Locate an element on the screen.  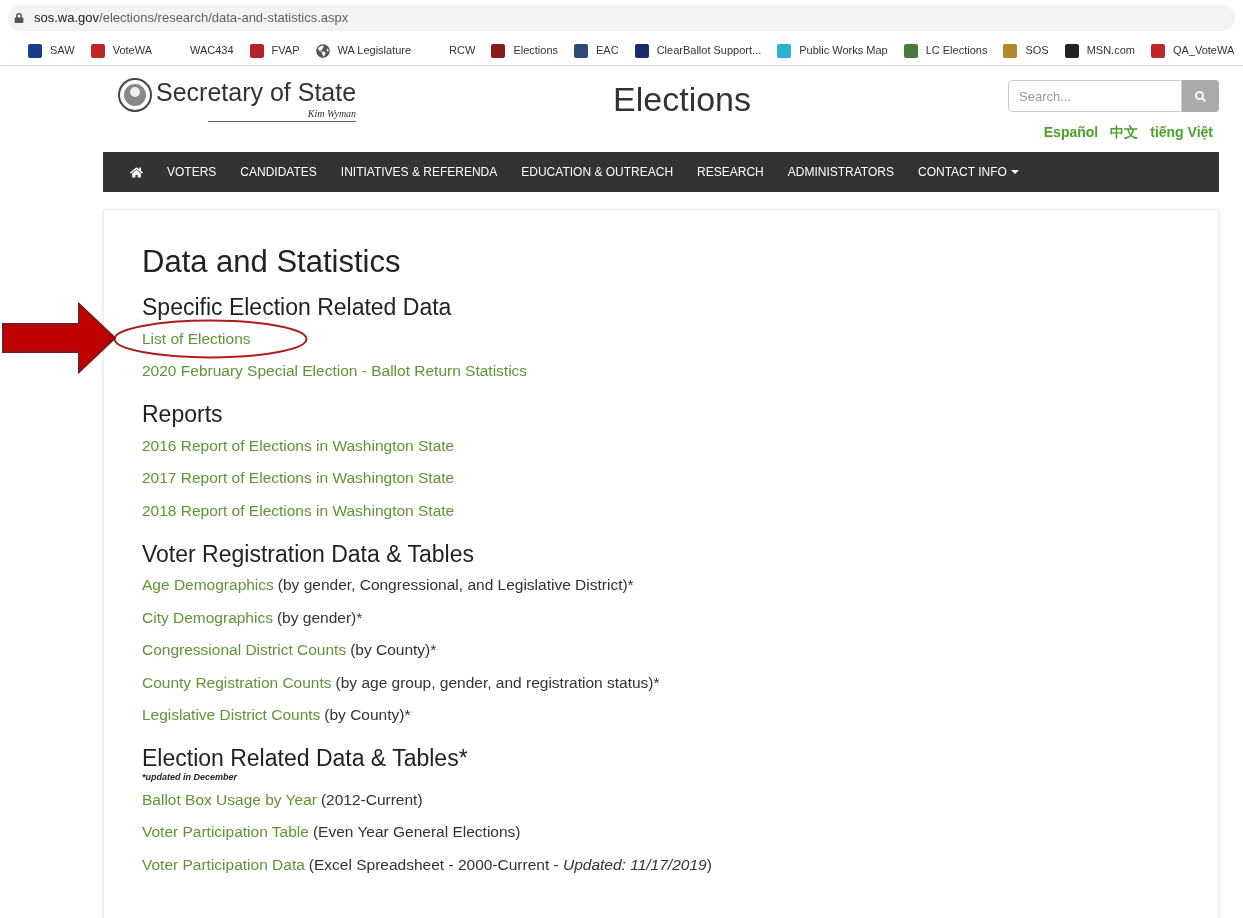
data-link: 2017 Report of Elections in Washington State is located at coordinates (298, 478).